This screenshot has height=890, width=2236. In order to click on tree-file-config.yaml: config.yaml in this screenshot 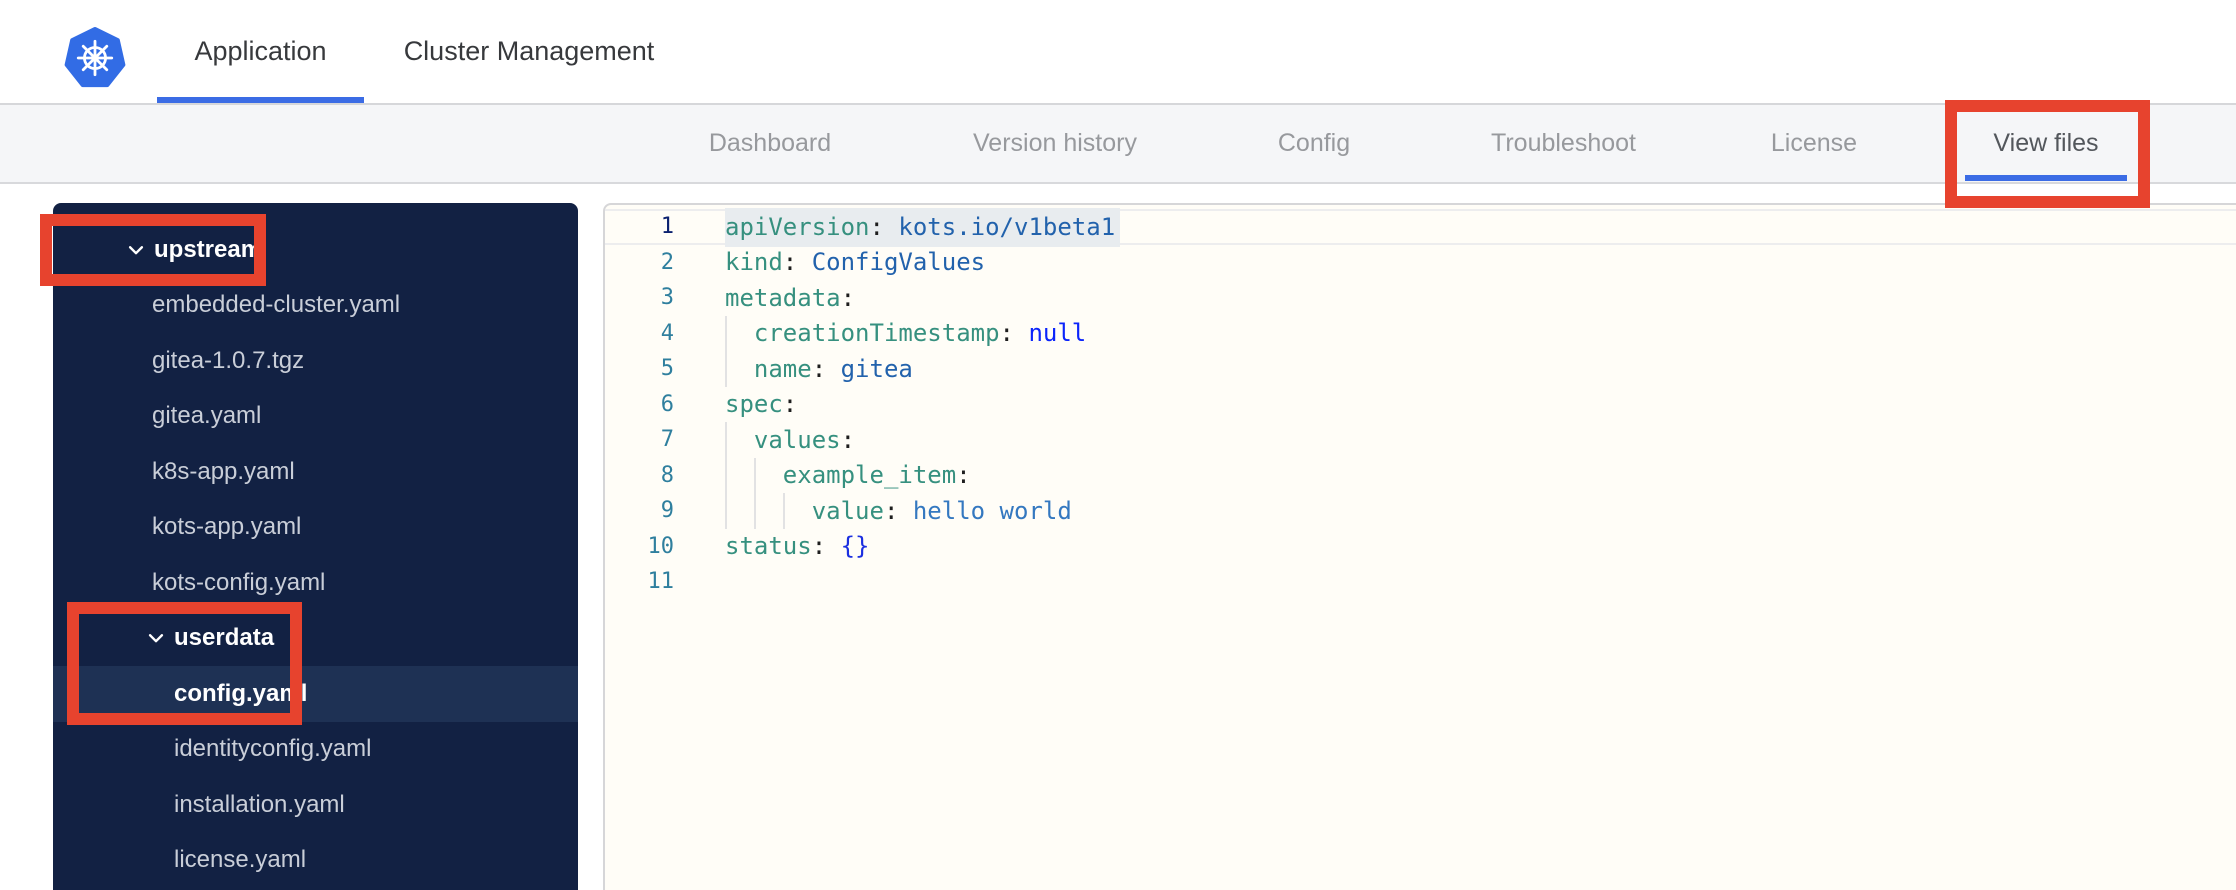, I will do `click(315, 694)`.